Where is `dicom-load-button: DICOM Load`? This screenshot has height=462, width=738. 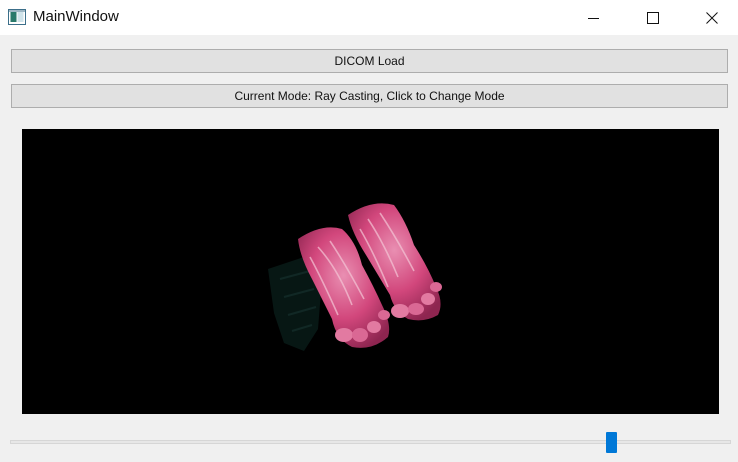 dicom-load-button: DICOM Load is located at coordinates (369, 61).